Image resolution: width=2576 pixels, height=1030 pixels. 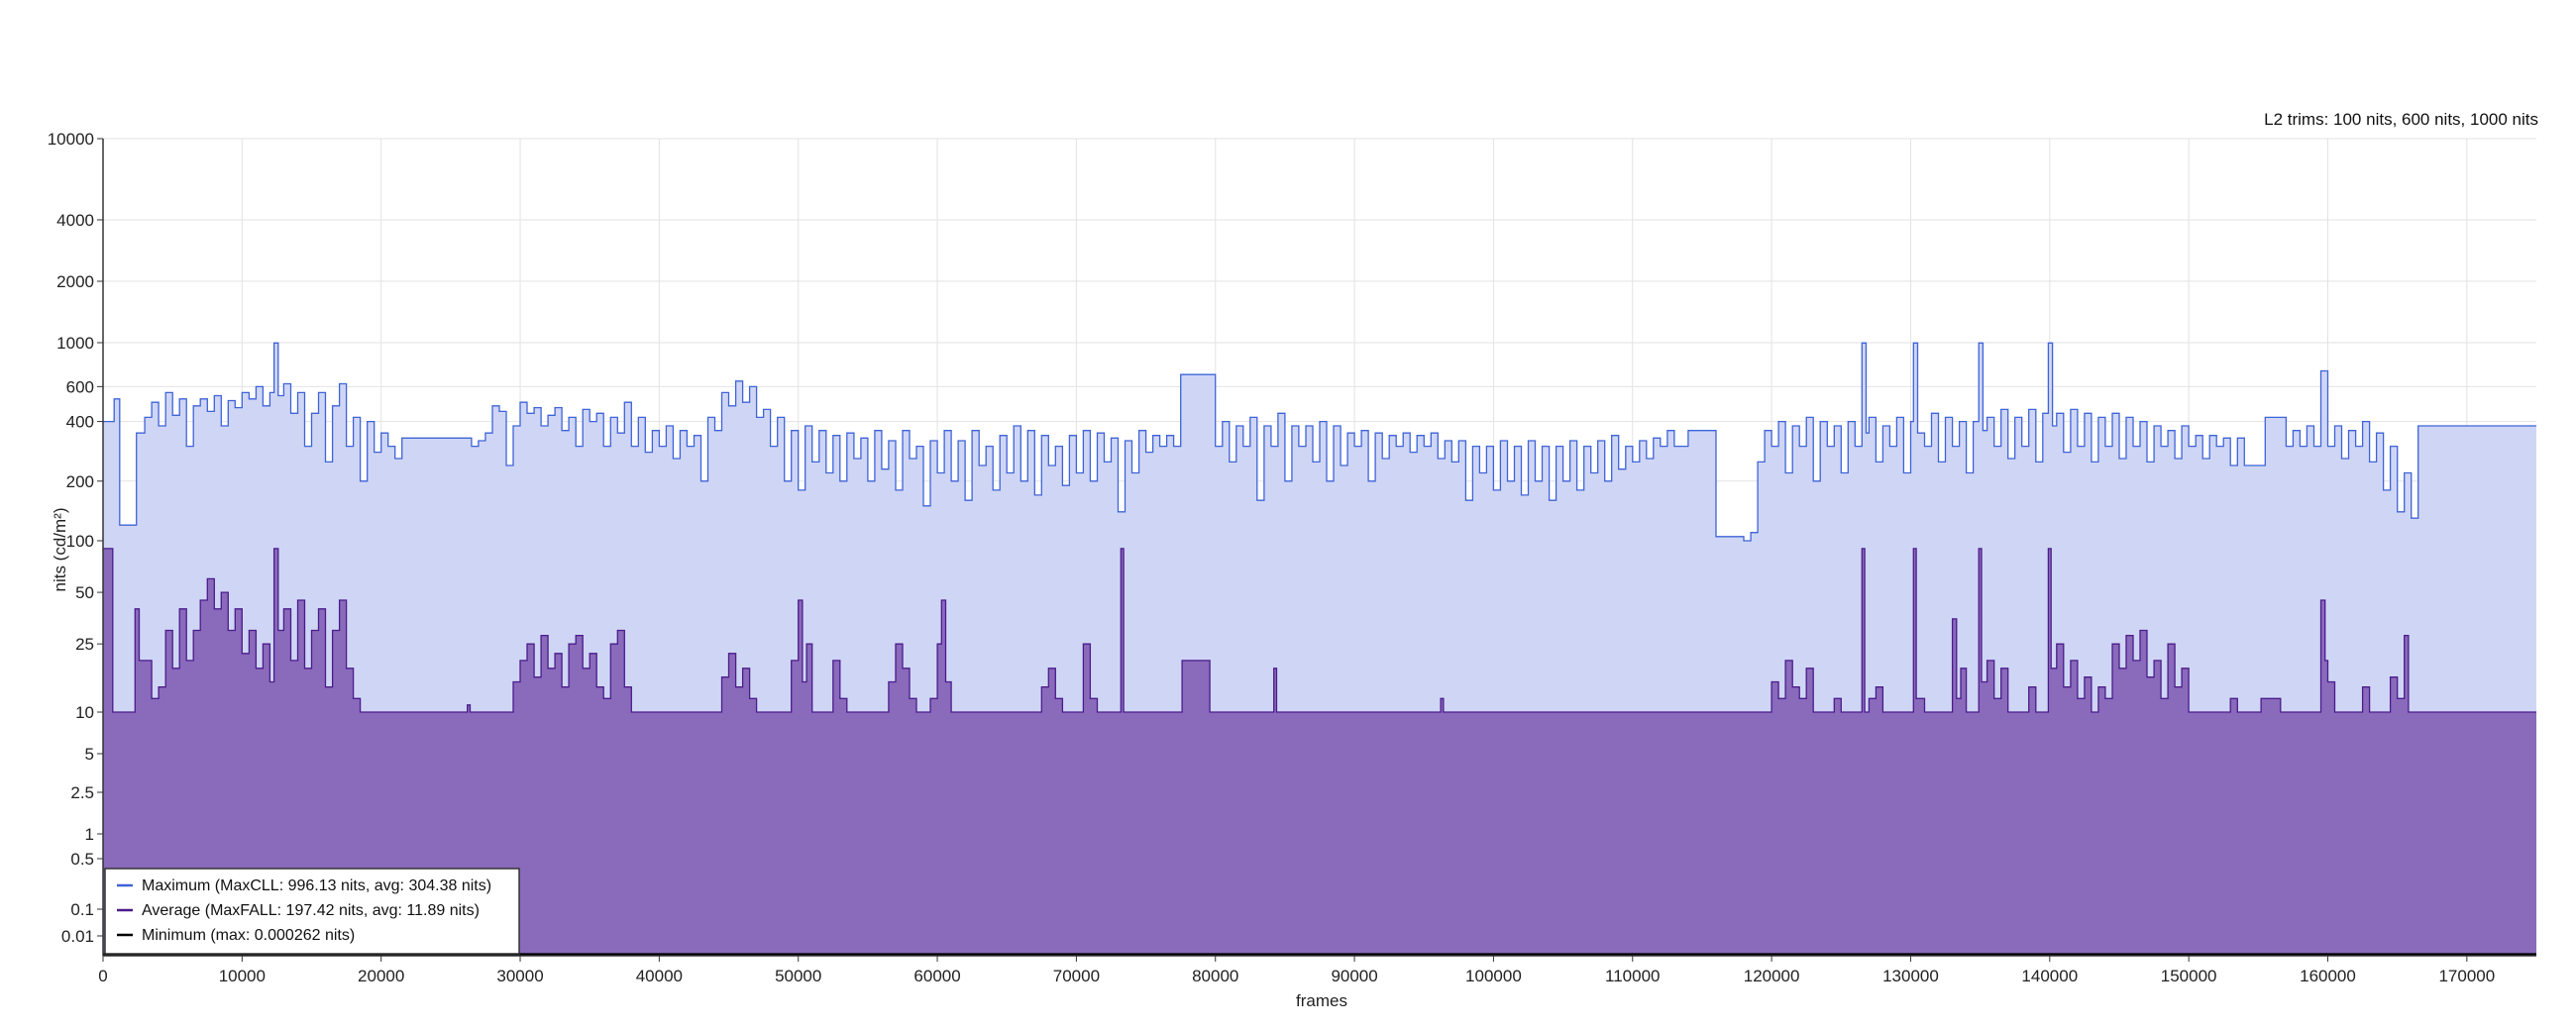 What do you see at coordinates (103, 976) in the screenshot?
I see `x-tick-label: 0` at bounding box center [103, 976].